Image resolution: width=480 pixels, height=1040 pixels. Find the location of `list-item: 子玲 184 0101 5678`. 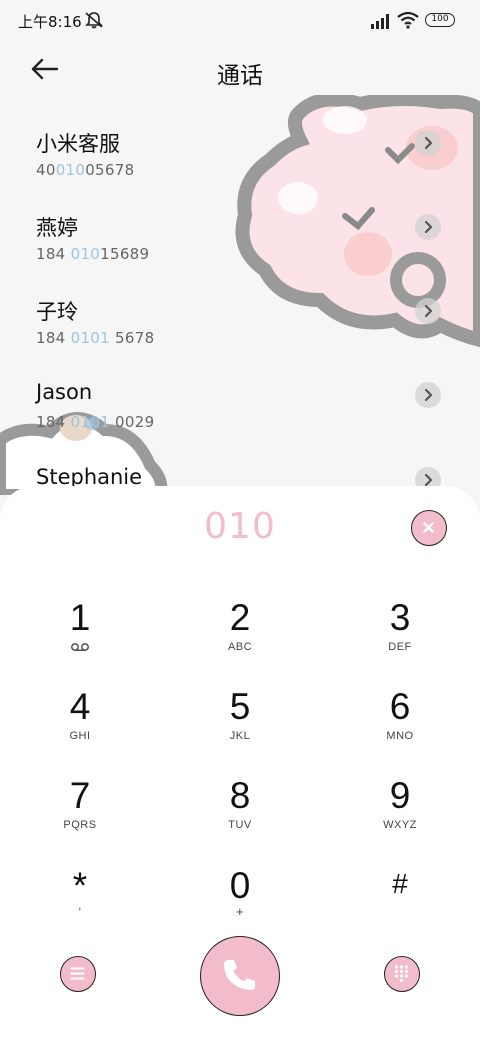

list-item: 子玲 184 0101 5678 is located at coordinates (240, 338).